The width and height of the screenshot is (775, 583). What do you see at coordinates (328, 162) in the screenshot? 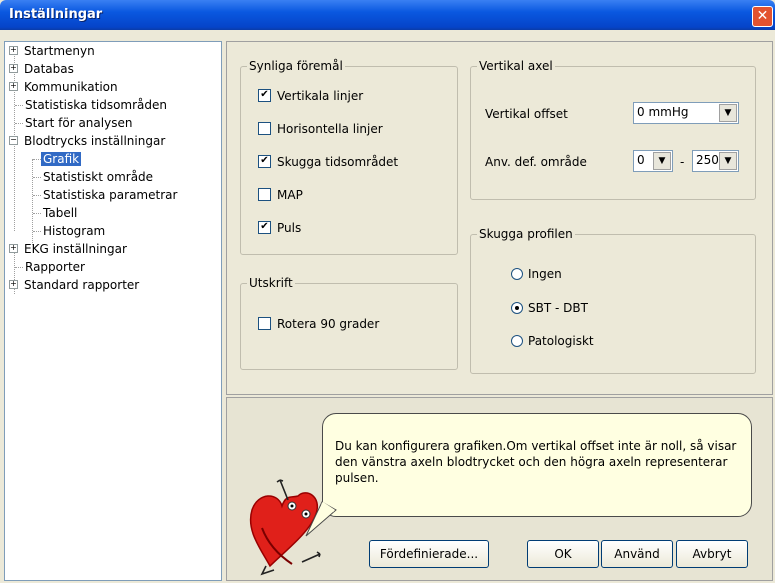
I see `shade-time-area-checkbox: ✔ Skugga tidsområdet` at bounding box center [328, 162].